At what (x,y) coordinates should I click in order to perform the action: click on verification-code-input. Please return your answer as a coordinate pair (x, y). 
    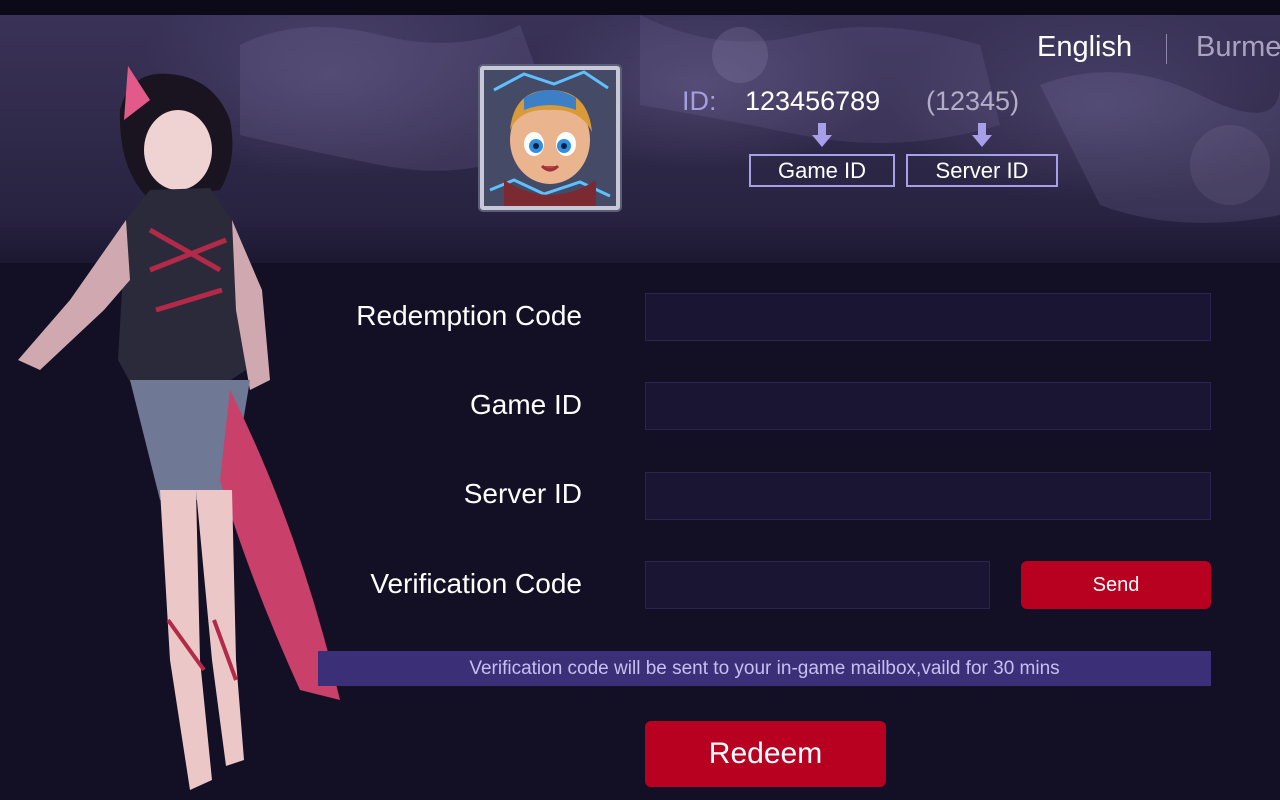
    Looking at the image, I should click on (817, 585).